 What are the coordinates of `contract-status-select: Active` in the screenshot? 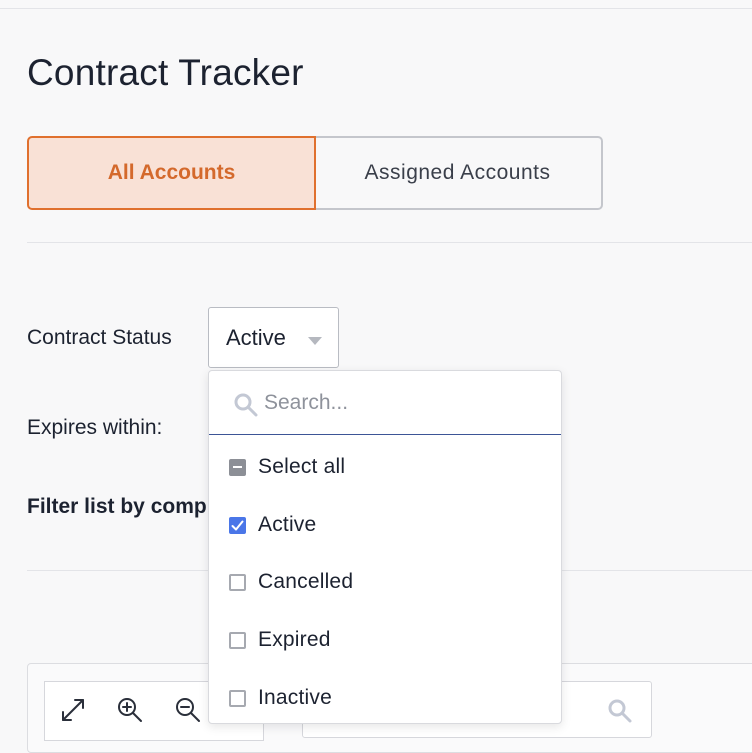 It's located at (273, 337).